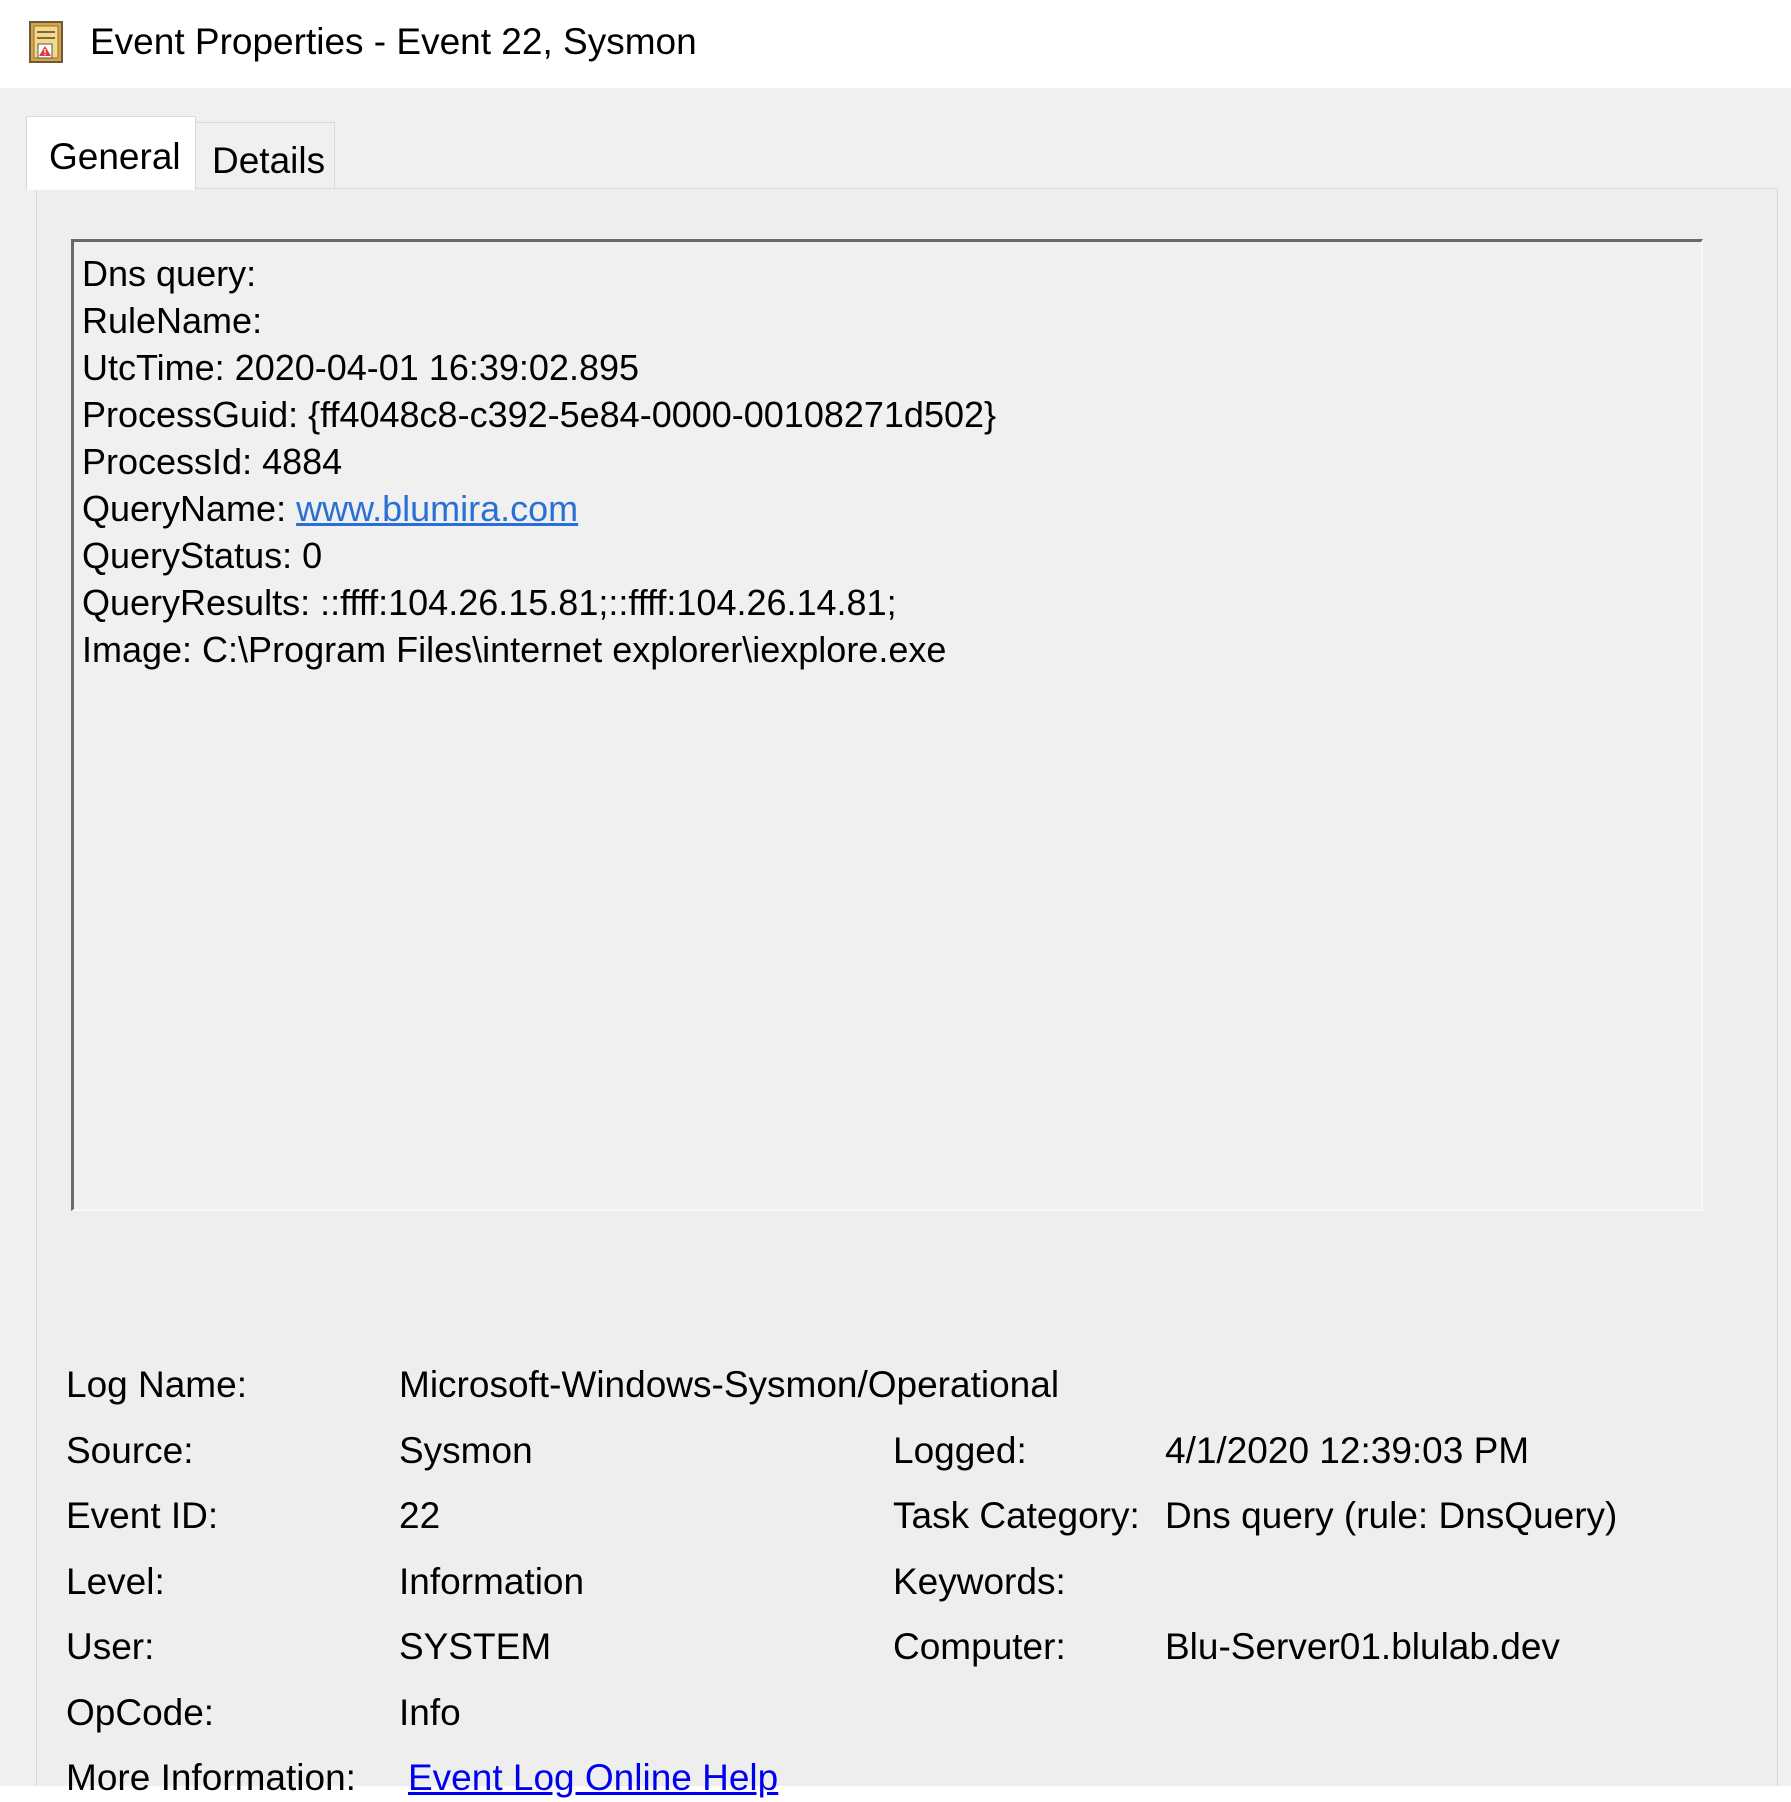 Image resolution: width=1791 pixels, height=1802 pixels. I want to click on tab-general: General, so click(111, 153).